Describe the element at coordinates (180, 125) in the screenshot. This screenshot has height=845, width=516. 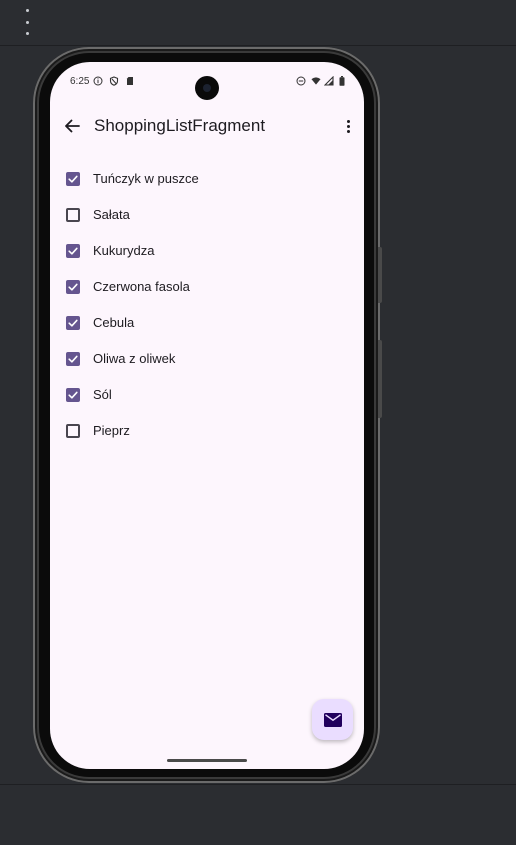
I see `page-title: ShoppingListFragment` at that location.